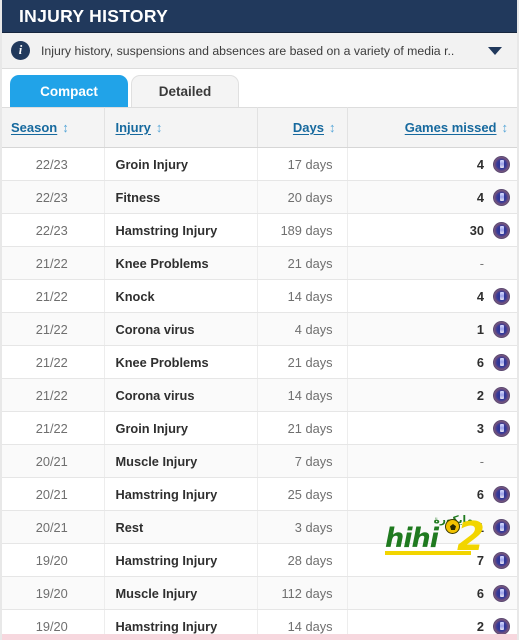 The image size is (519, 640). I want to click on table-header-row: Season ↕ Injury ↕ Days ↕ Games missed ↕, so click(259, 127).